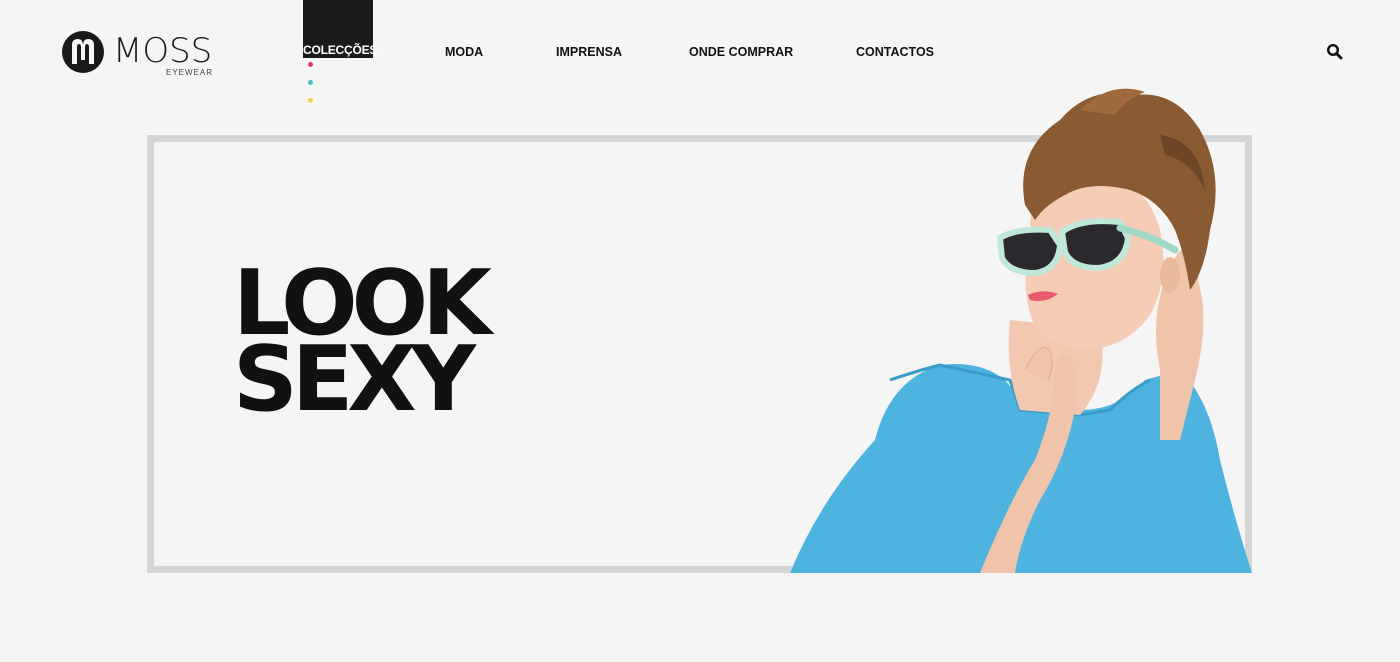  I want to click on search-icon, so click(1334, 51).